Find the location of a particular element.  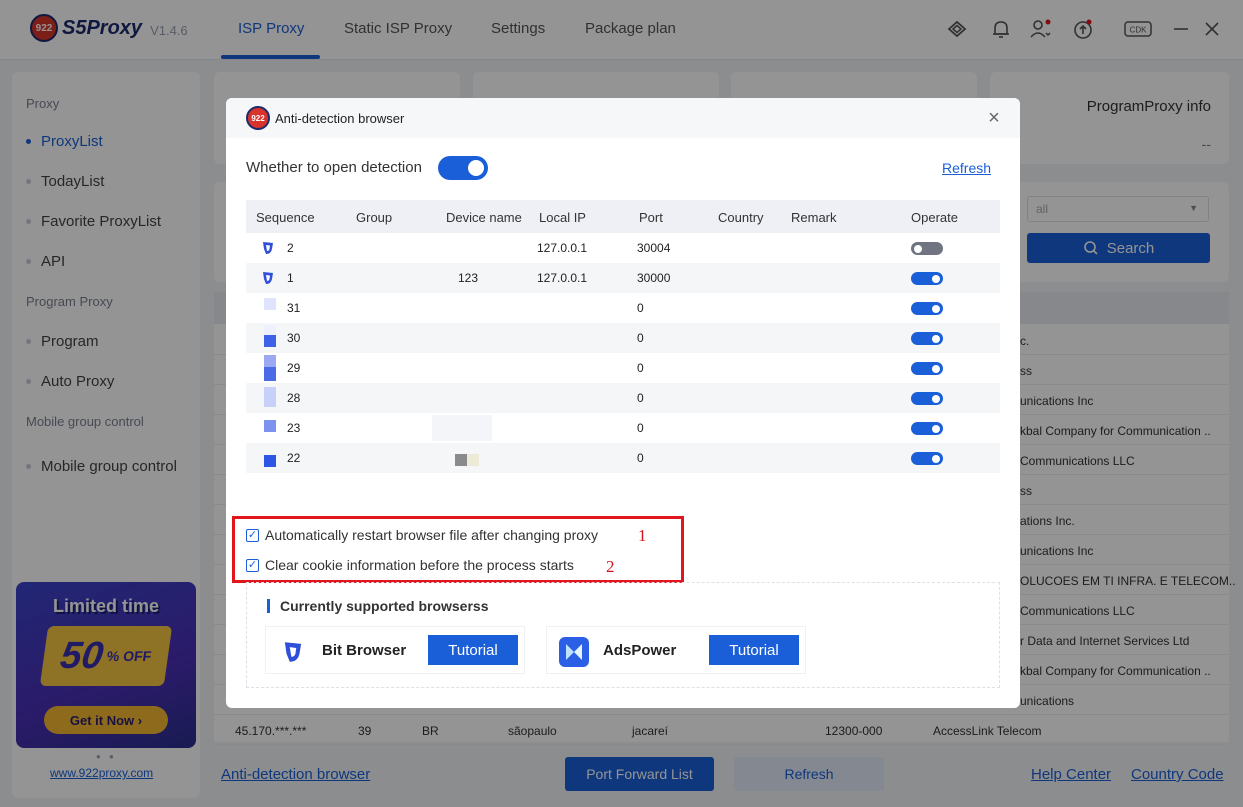

sequence-cell: 2 is located at coordinates (290, 248).